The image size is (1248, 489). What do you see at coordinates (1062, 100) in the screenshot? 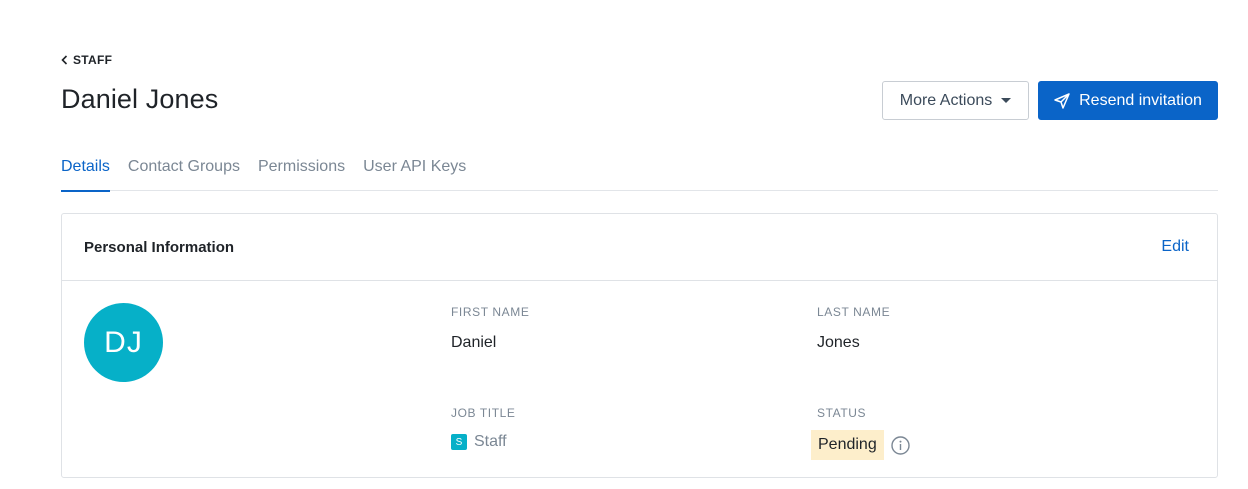
I see `send-icon` at bounding box center [1062, 100].